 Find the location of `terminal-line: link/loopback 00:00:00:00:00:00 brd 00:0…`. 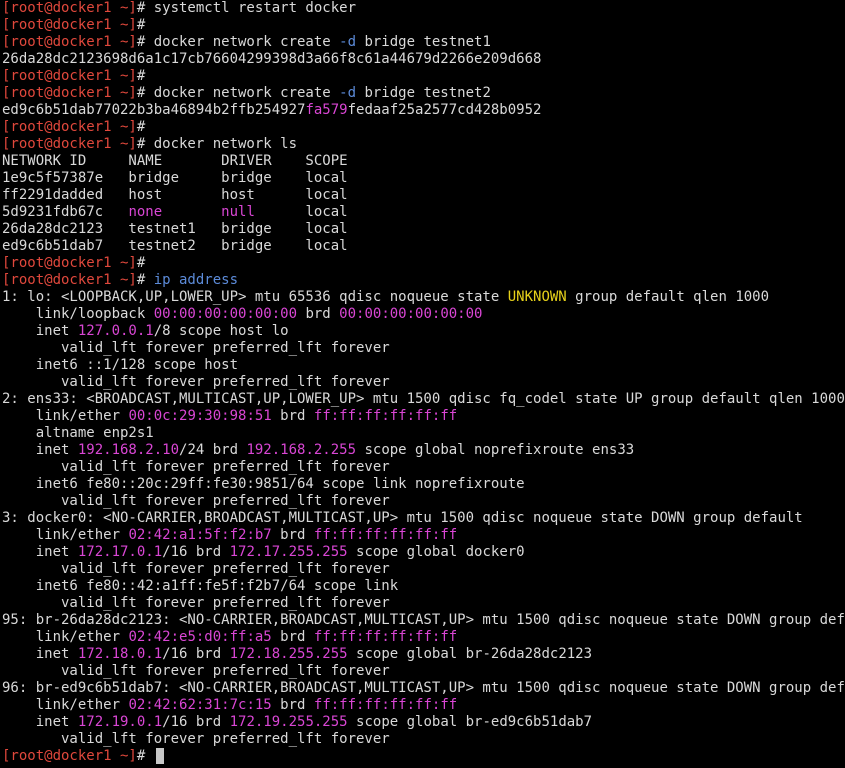

terminal-line: link/loopback 00:00:00:00:00:00 brd 00:0… is located at coordinates (423, 314).